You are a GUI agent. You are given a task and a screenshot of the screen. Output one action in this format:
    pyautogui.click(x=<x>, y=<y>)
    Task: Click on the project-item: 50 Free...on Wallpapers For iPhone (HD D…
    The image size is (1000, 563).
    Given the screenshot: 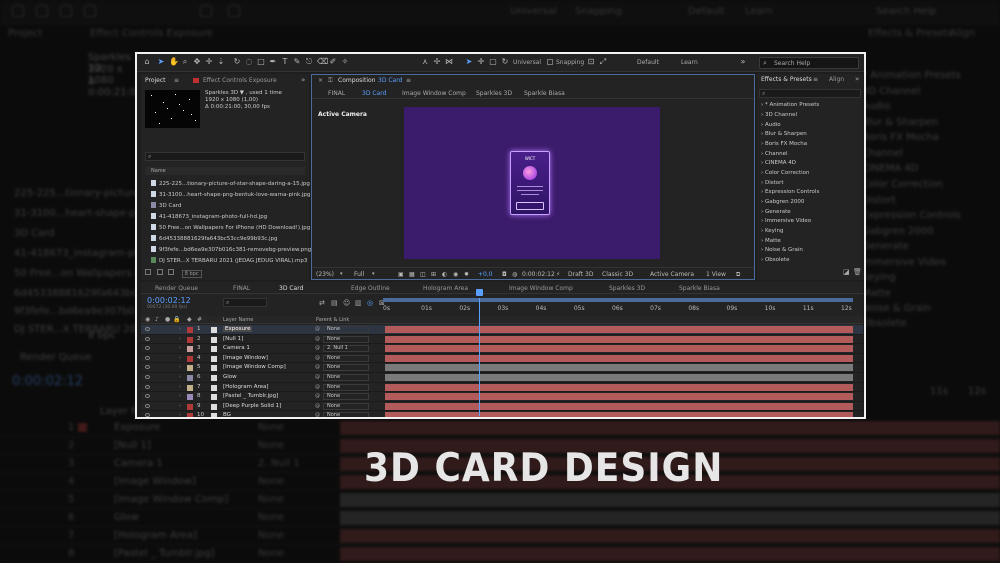 What is the action you would take?
    pyautogui.click(x=230, y=227)
    